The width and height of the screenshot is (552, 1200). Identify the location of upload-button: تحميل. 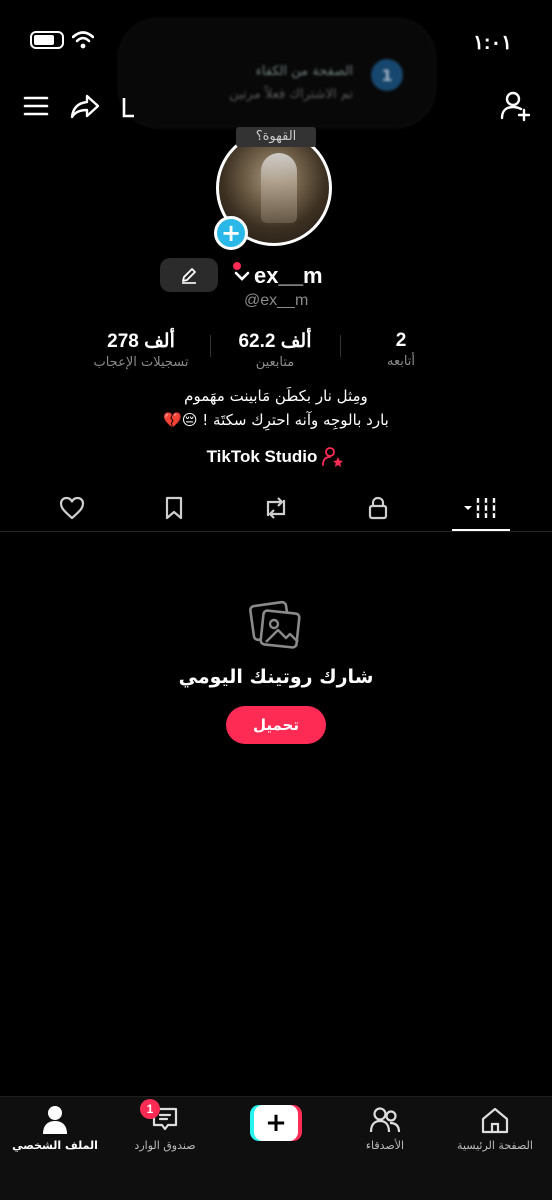
(276, 725).